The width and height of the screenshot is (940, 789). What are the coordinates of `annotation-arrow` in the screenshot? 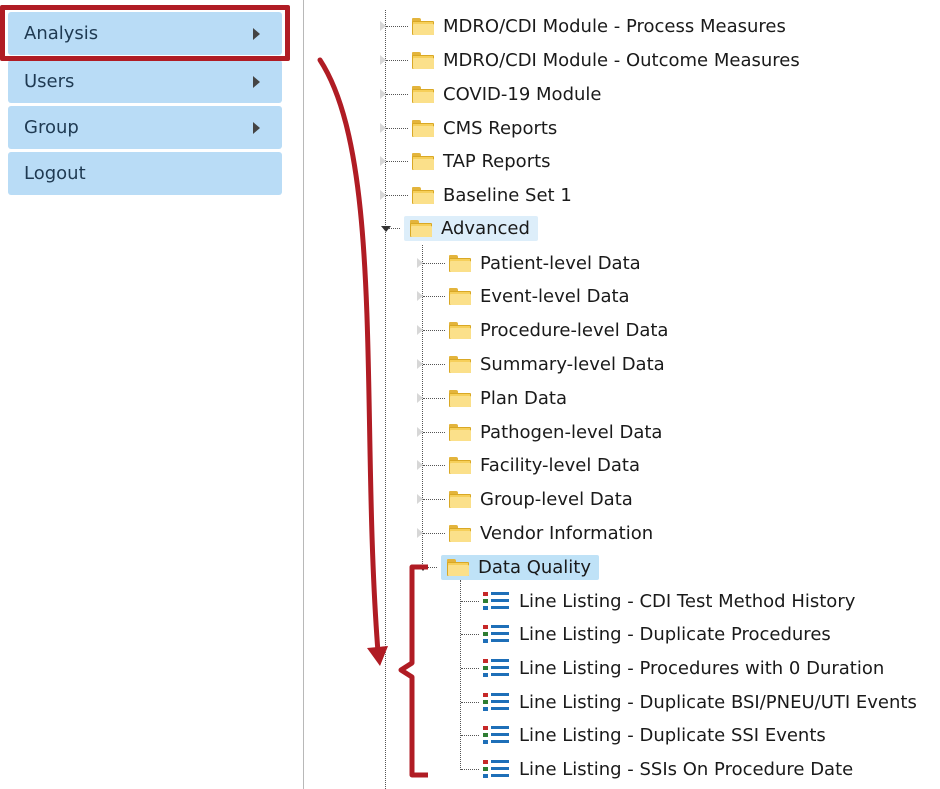 It's located at (349, 356).